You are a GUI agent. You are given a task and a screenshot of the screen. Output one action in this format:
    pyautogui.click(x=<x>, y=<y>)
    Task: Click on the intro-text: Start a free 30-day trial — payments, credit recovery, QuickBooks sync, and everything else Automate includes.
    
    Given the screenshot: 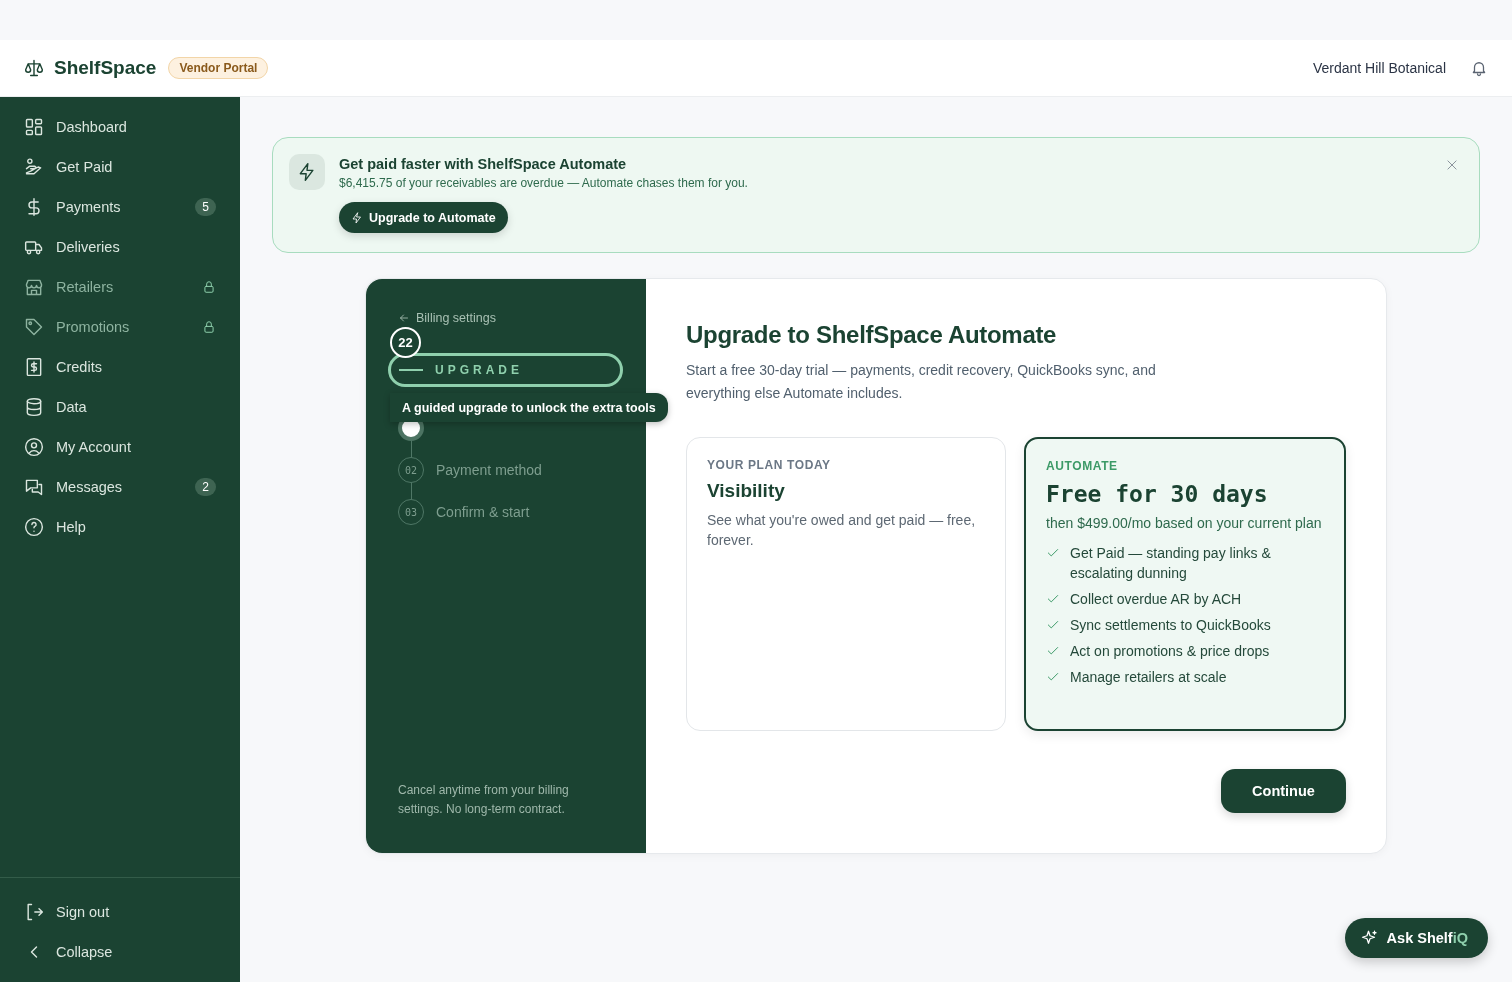 What is the action you would take?
    pyautogui.click(x=921, y=382)
    